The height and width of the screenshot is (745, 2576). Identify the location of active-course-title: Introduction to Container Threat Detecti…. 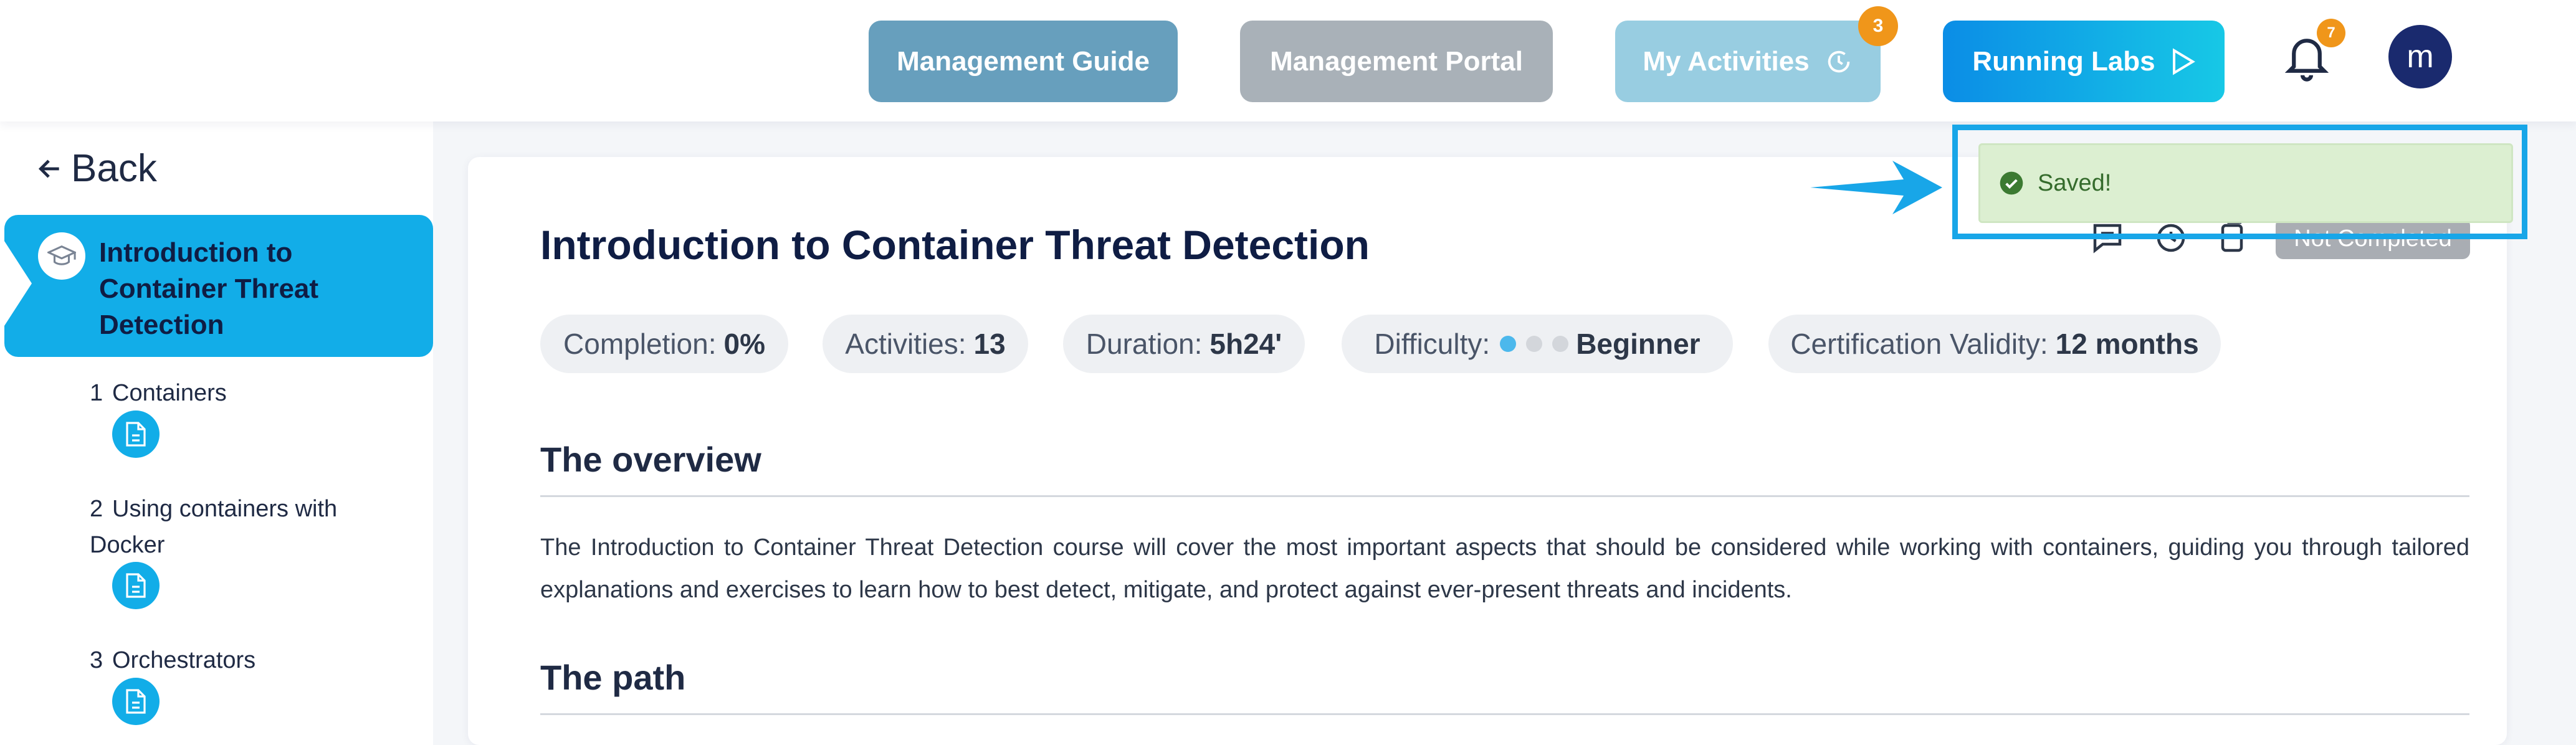
(209, 288).